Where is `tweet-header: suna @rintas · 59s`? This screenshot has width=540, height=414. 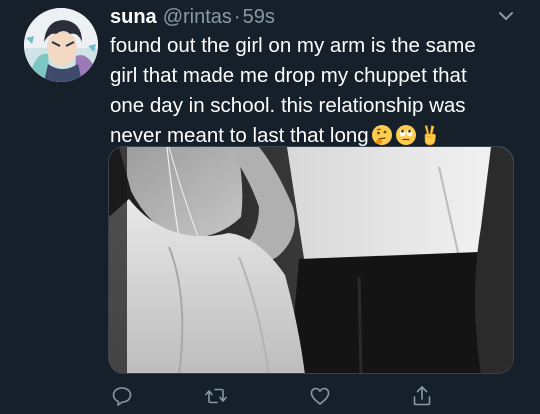
tweet-header: suna @rintas · 59s is located at coordinates (192, 17).